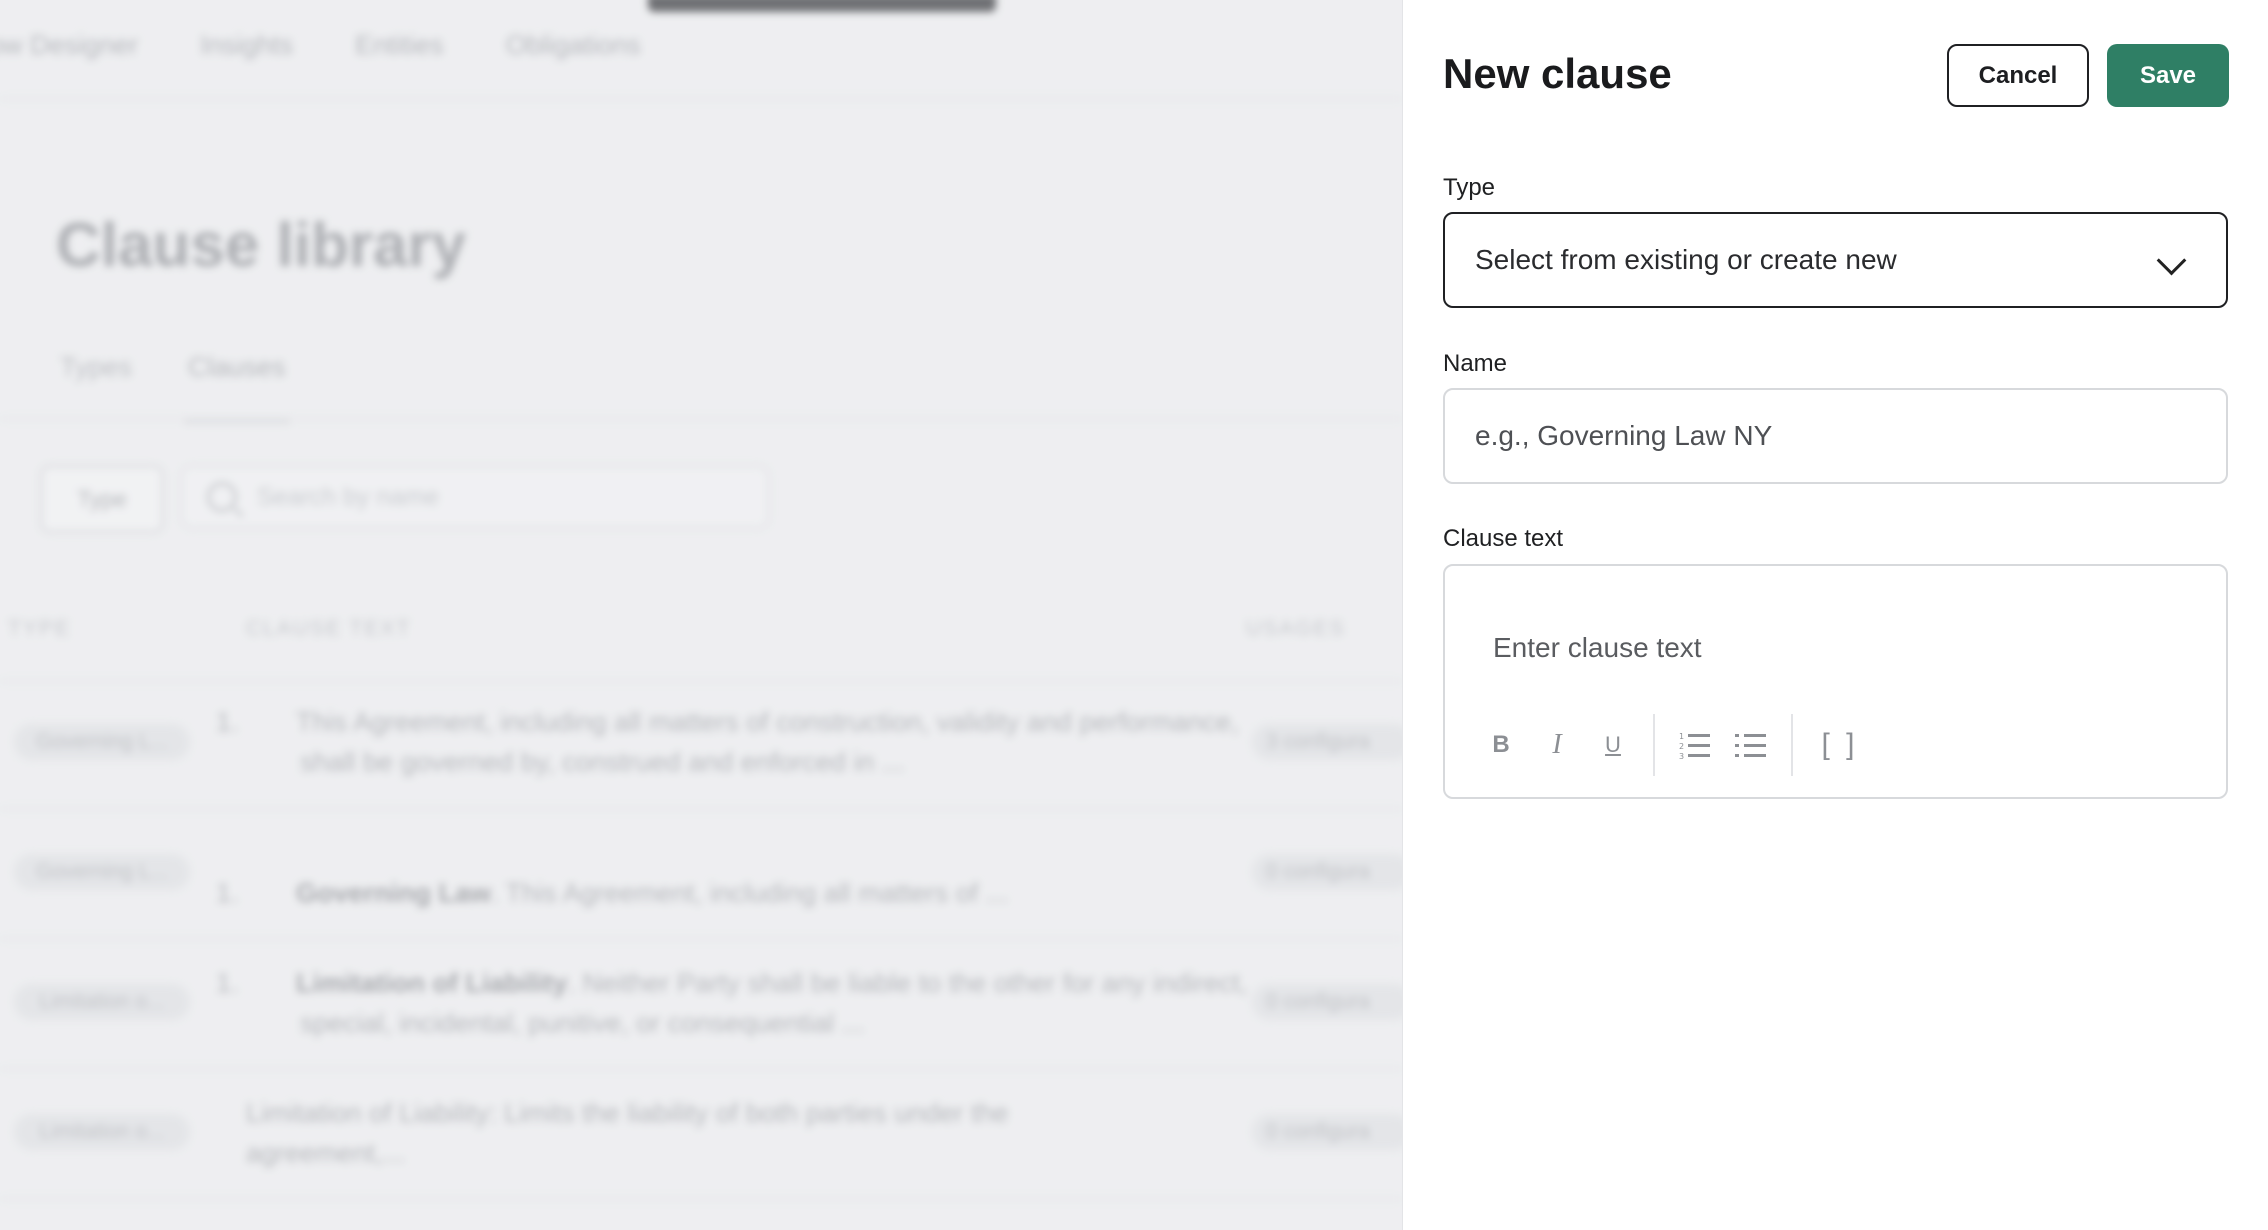  I want to click on italic-icon: I, so click(1557, 745).